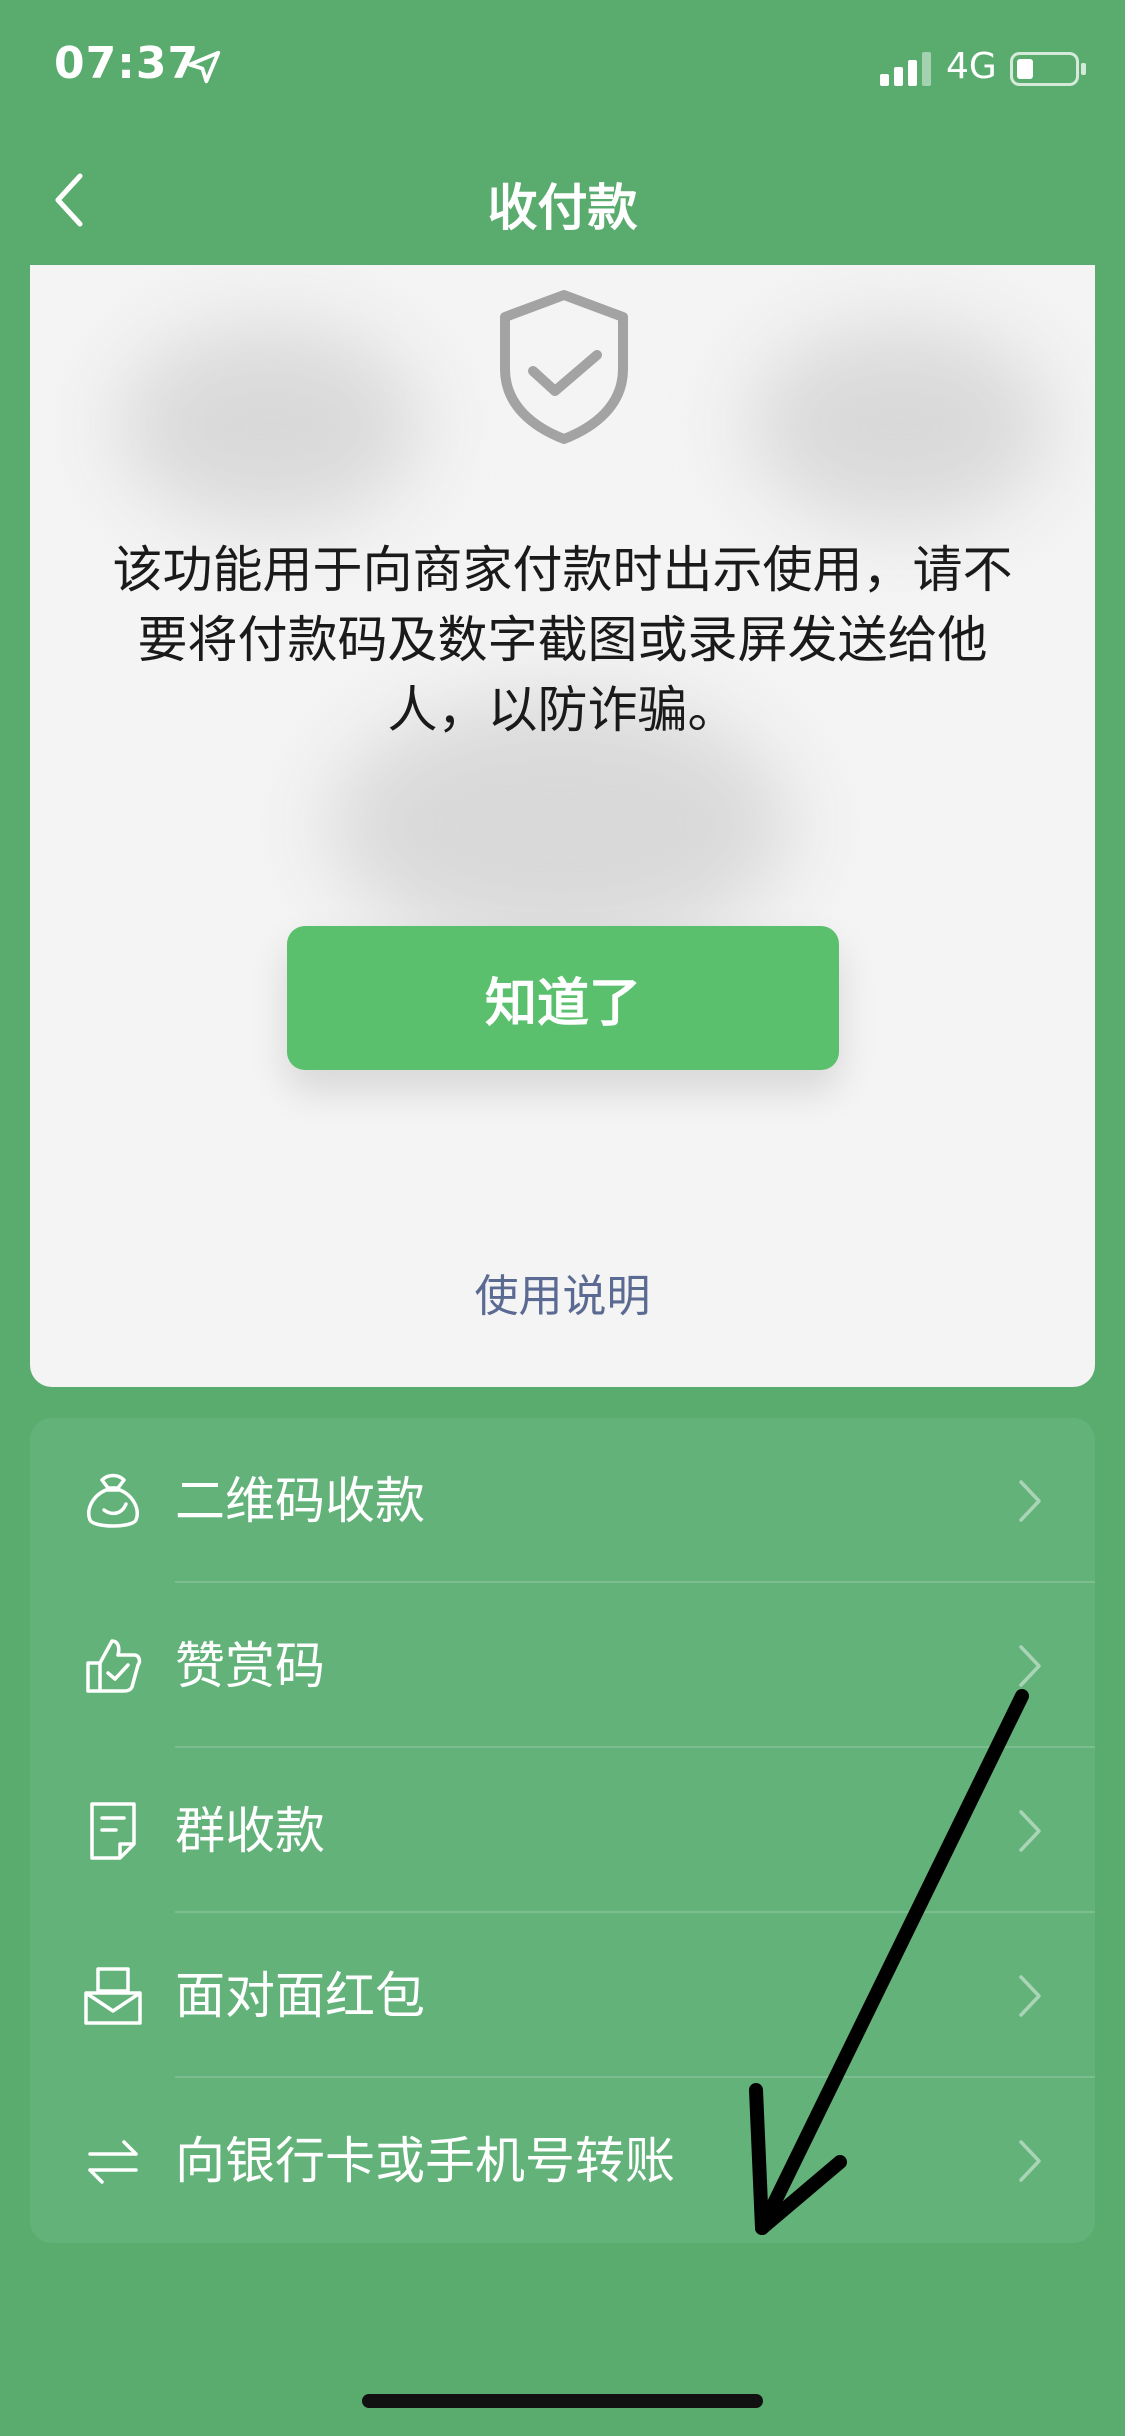  Describe the element at coordinates (562, 208) in the screenshot. I see `page-title: 收付款` at that location.